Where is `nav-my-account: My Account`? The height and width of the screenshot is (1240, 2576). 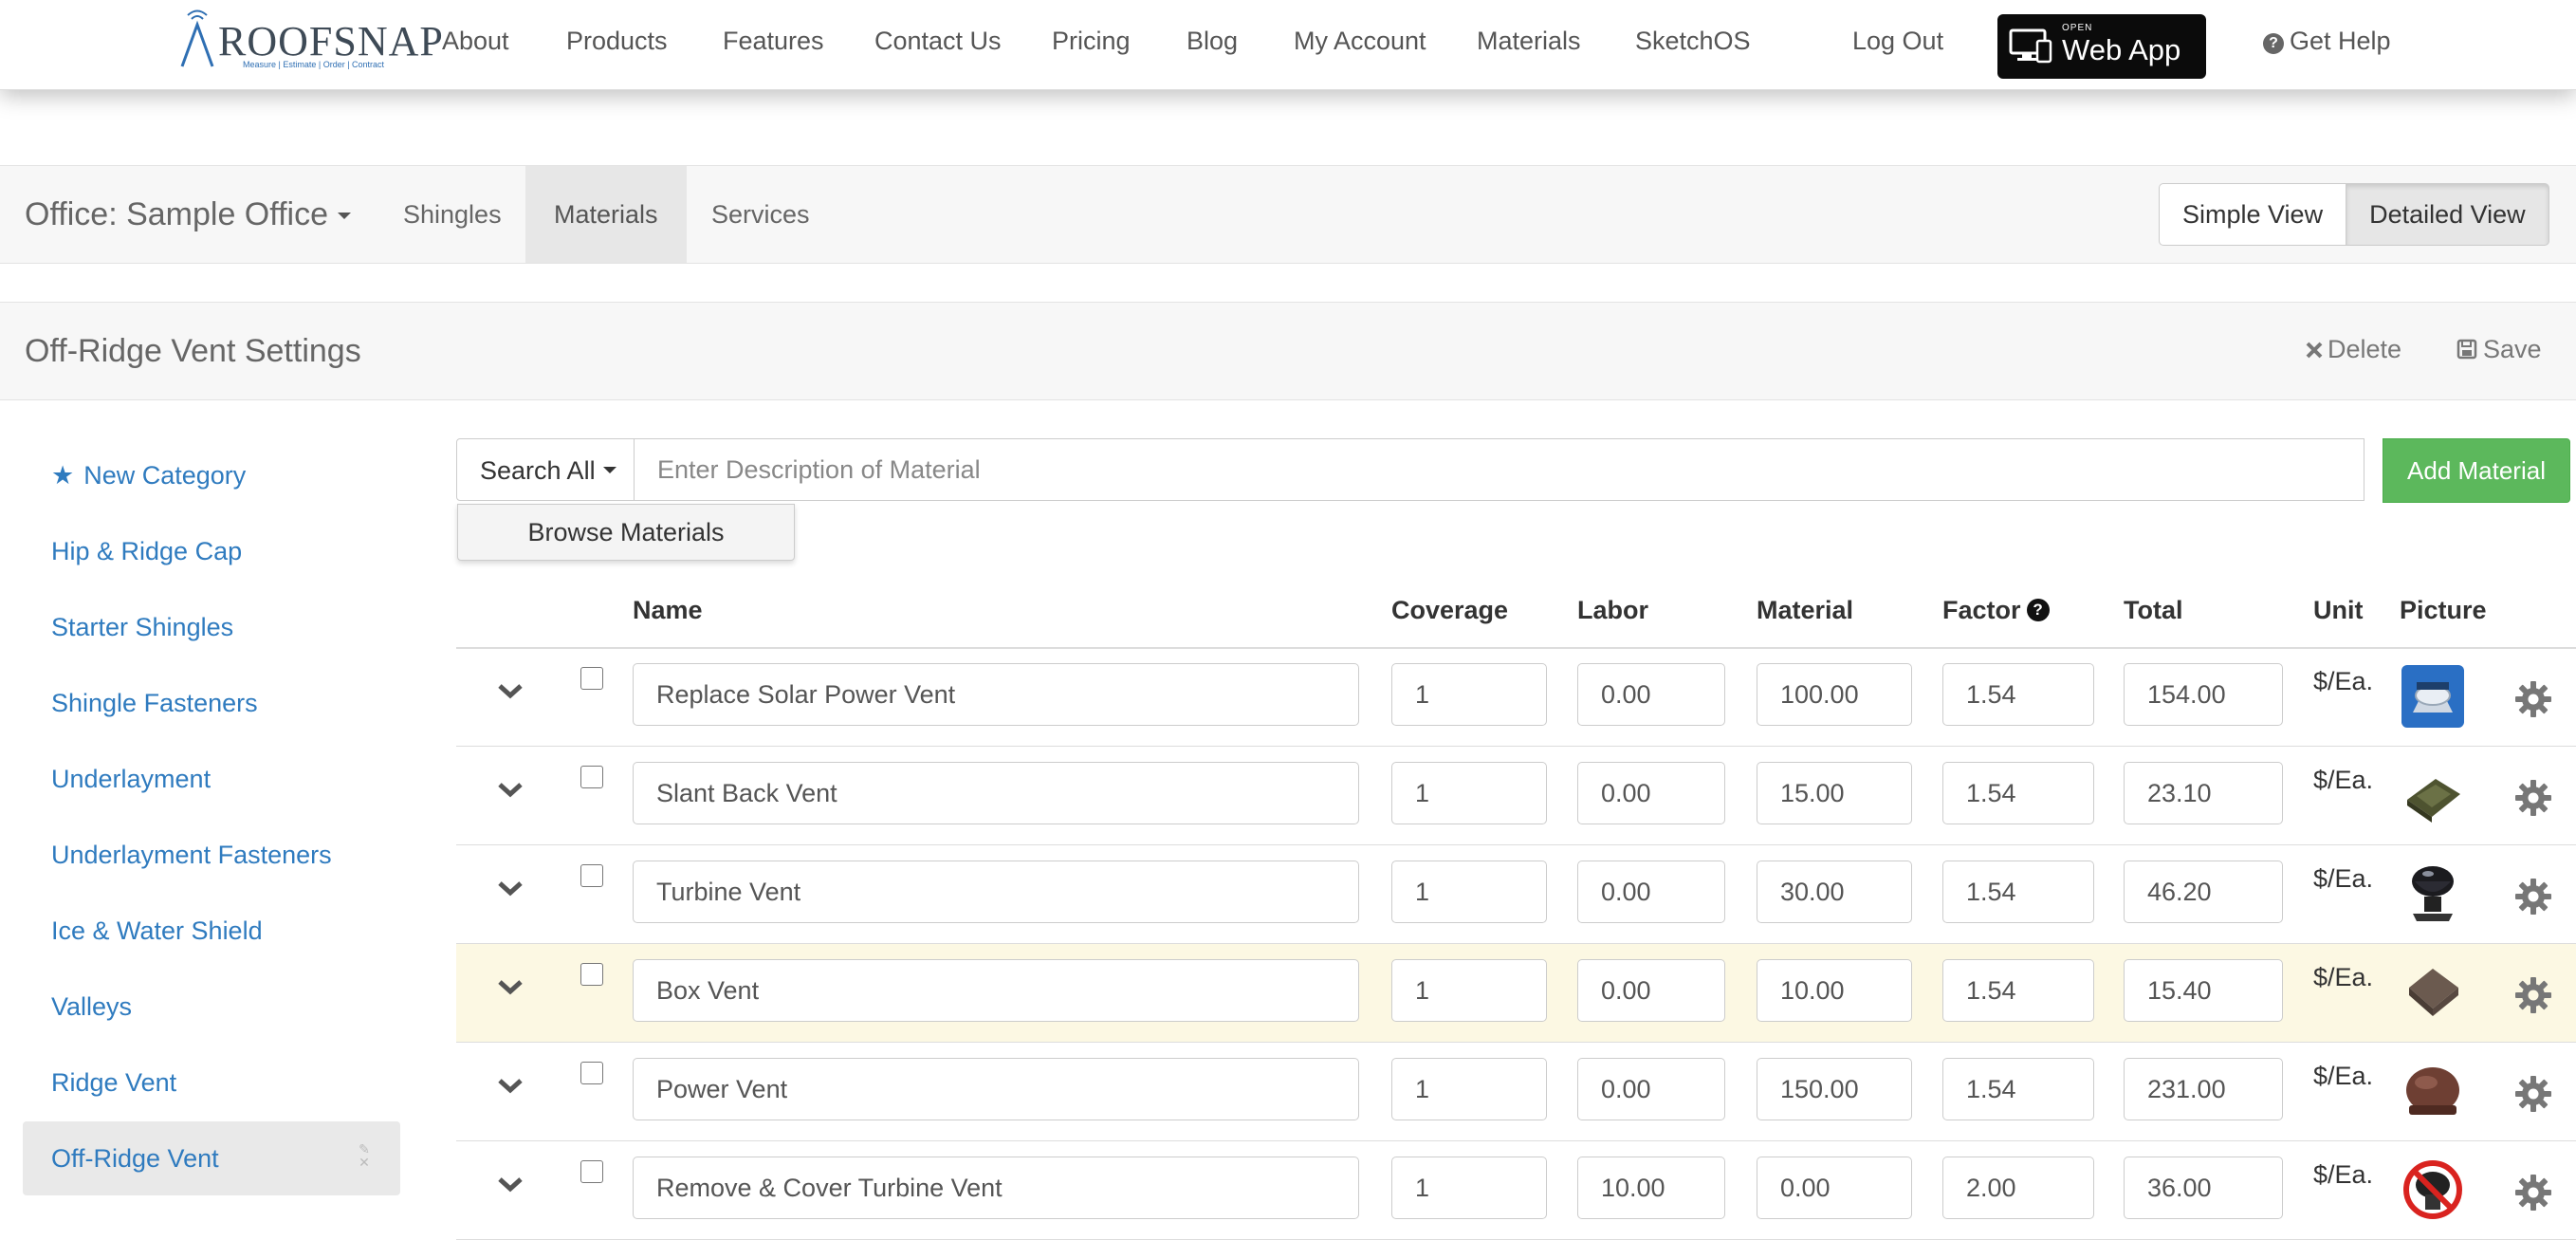 nav-my-account: My Account is located at coordinates (1360, 41).